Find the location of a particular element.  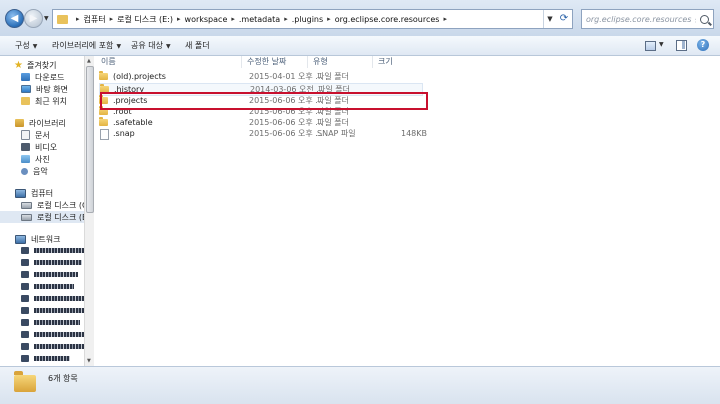

include-library-button: 라이브러리에 포함 ▼ is located at coordinates (86, 45).